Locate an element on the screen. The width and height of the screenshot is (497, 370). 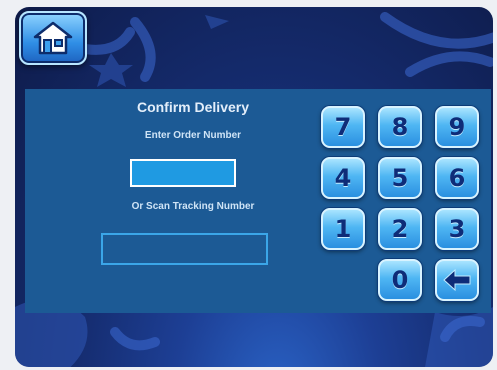
key-label: 7 is located at coordinates (343, 127).